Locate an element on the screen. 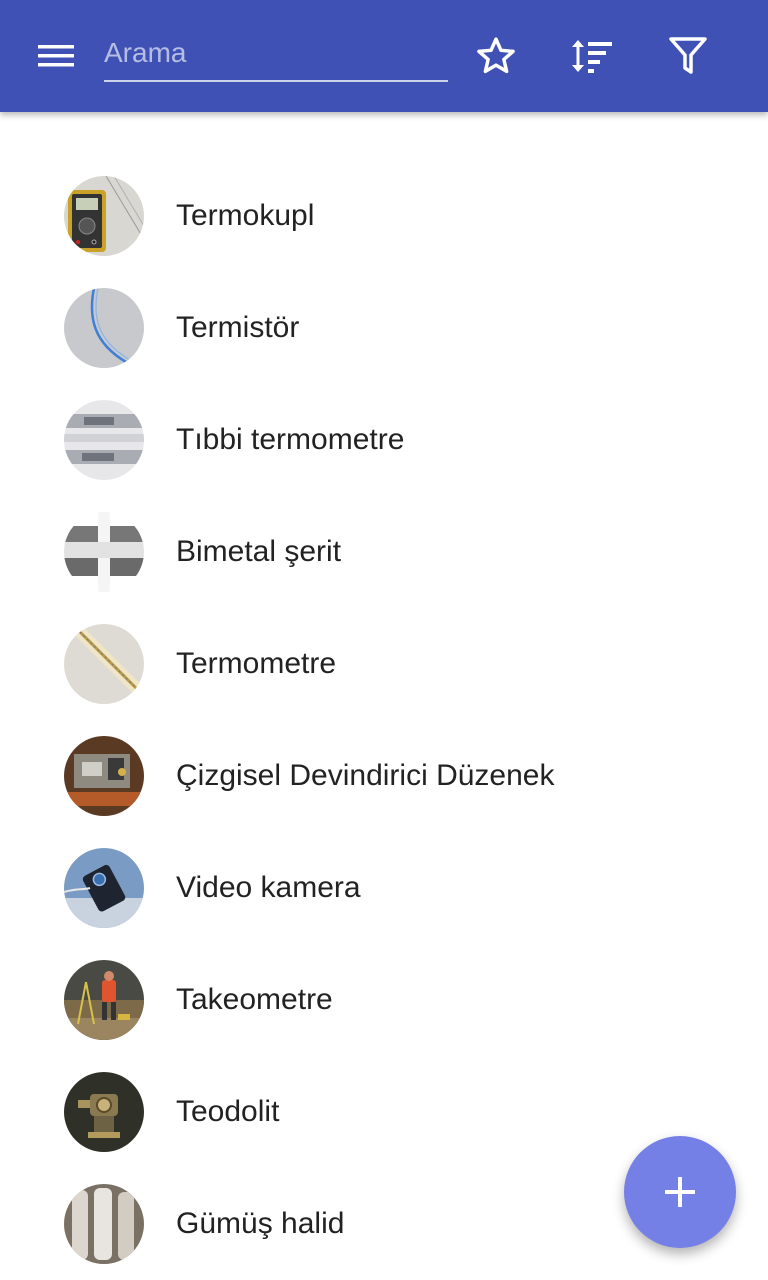 The height and width of the screenshot is (1280, 768). search-field is located at coordinates (276, 52).